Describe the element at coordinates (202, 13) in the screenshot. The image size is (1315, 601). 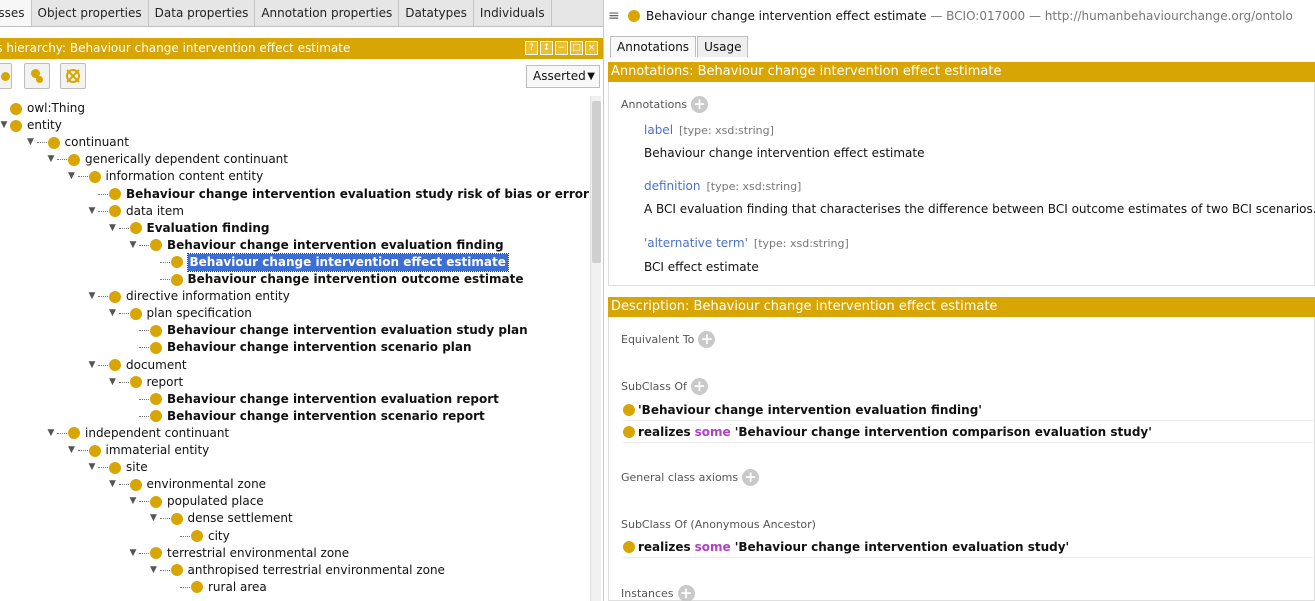
I see `tab-data-properties: Data properties` at that location.